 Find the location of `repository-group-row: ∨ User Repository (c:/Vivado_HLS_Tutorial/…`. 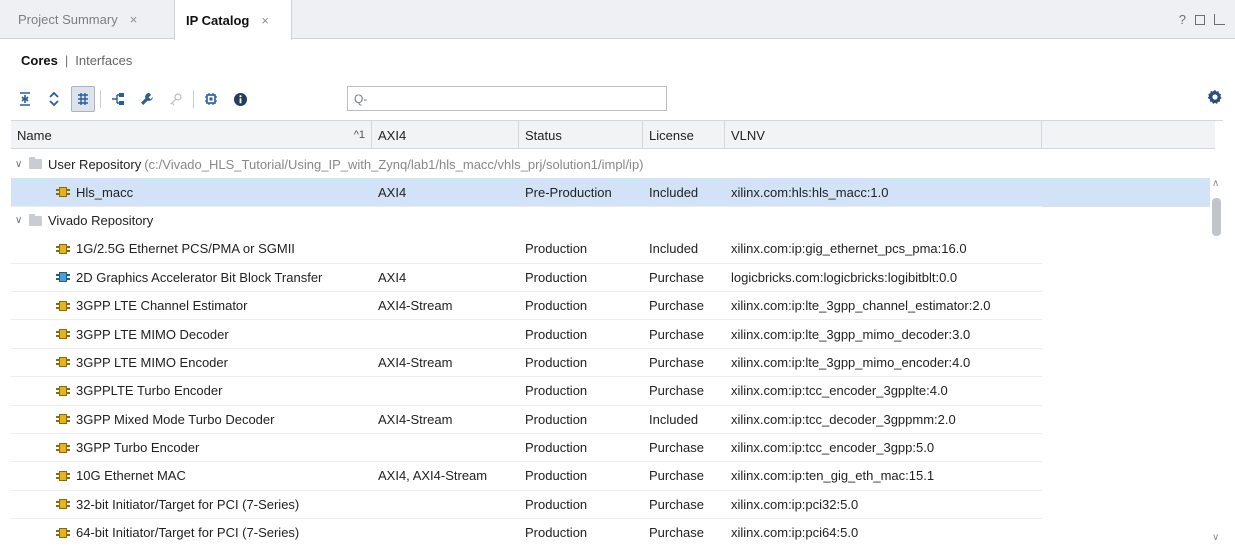

repository-group-row: ∨ User Repository (c:/Vivado_HLS_Tutorial/… is located at coordinates (613, 164).